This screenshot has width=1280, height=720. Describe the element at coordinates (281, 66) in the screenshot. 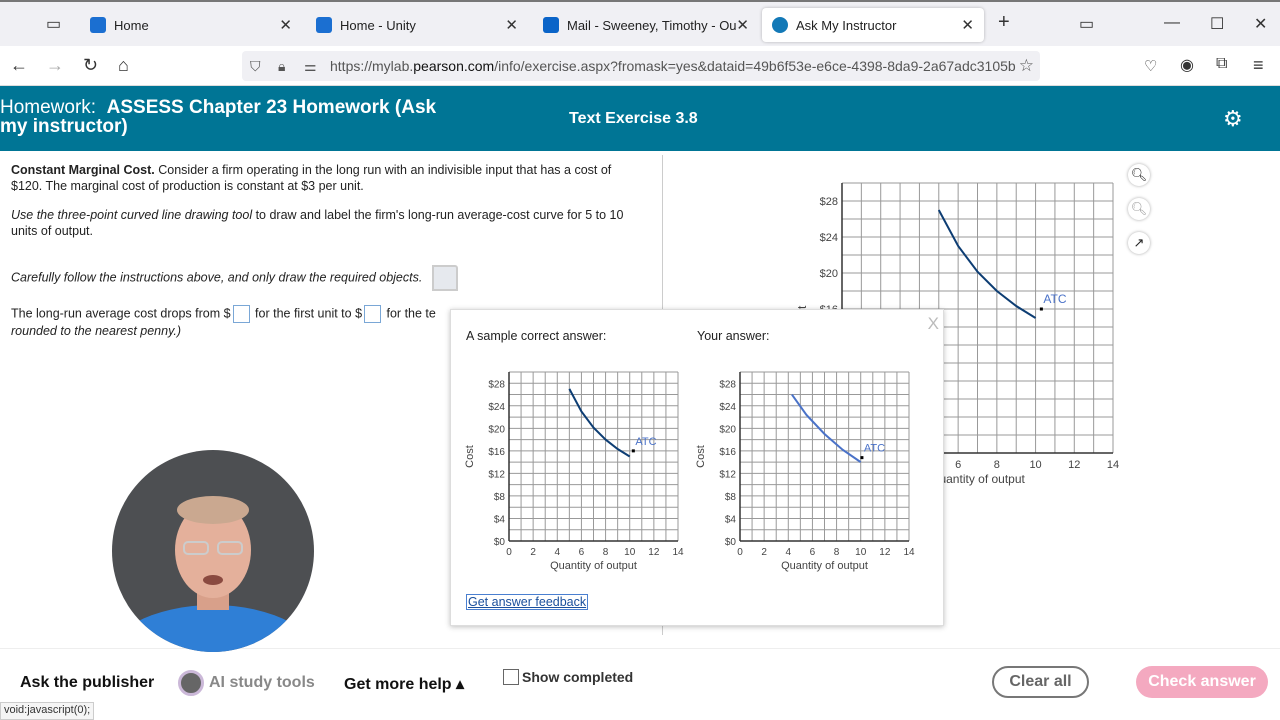

I see `lock-icon: 🔒︎` at that location.